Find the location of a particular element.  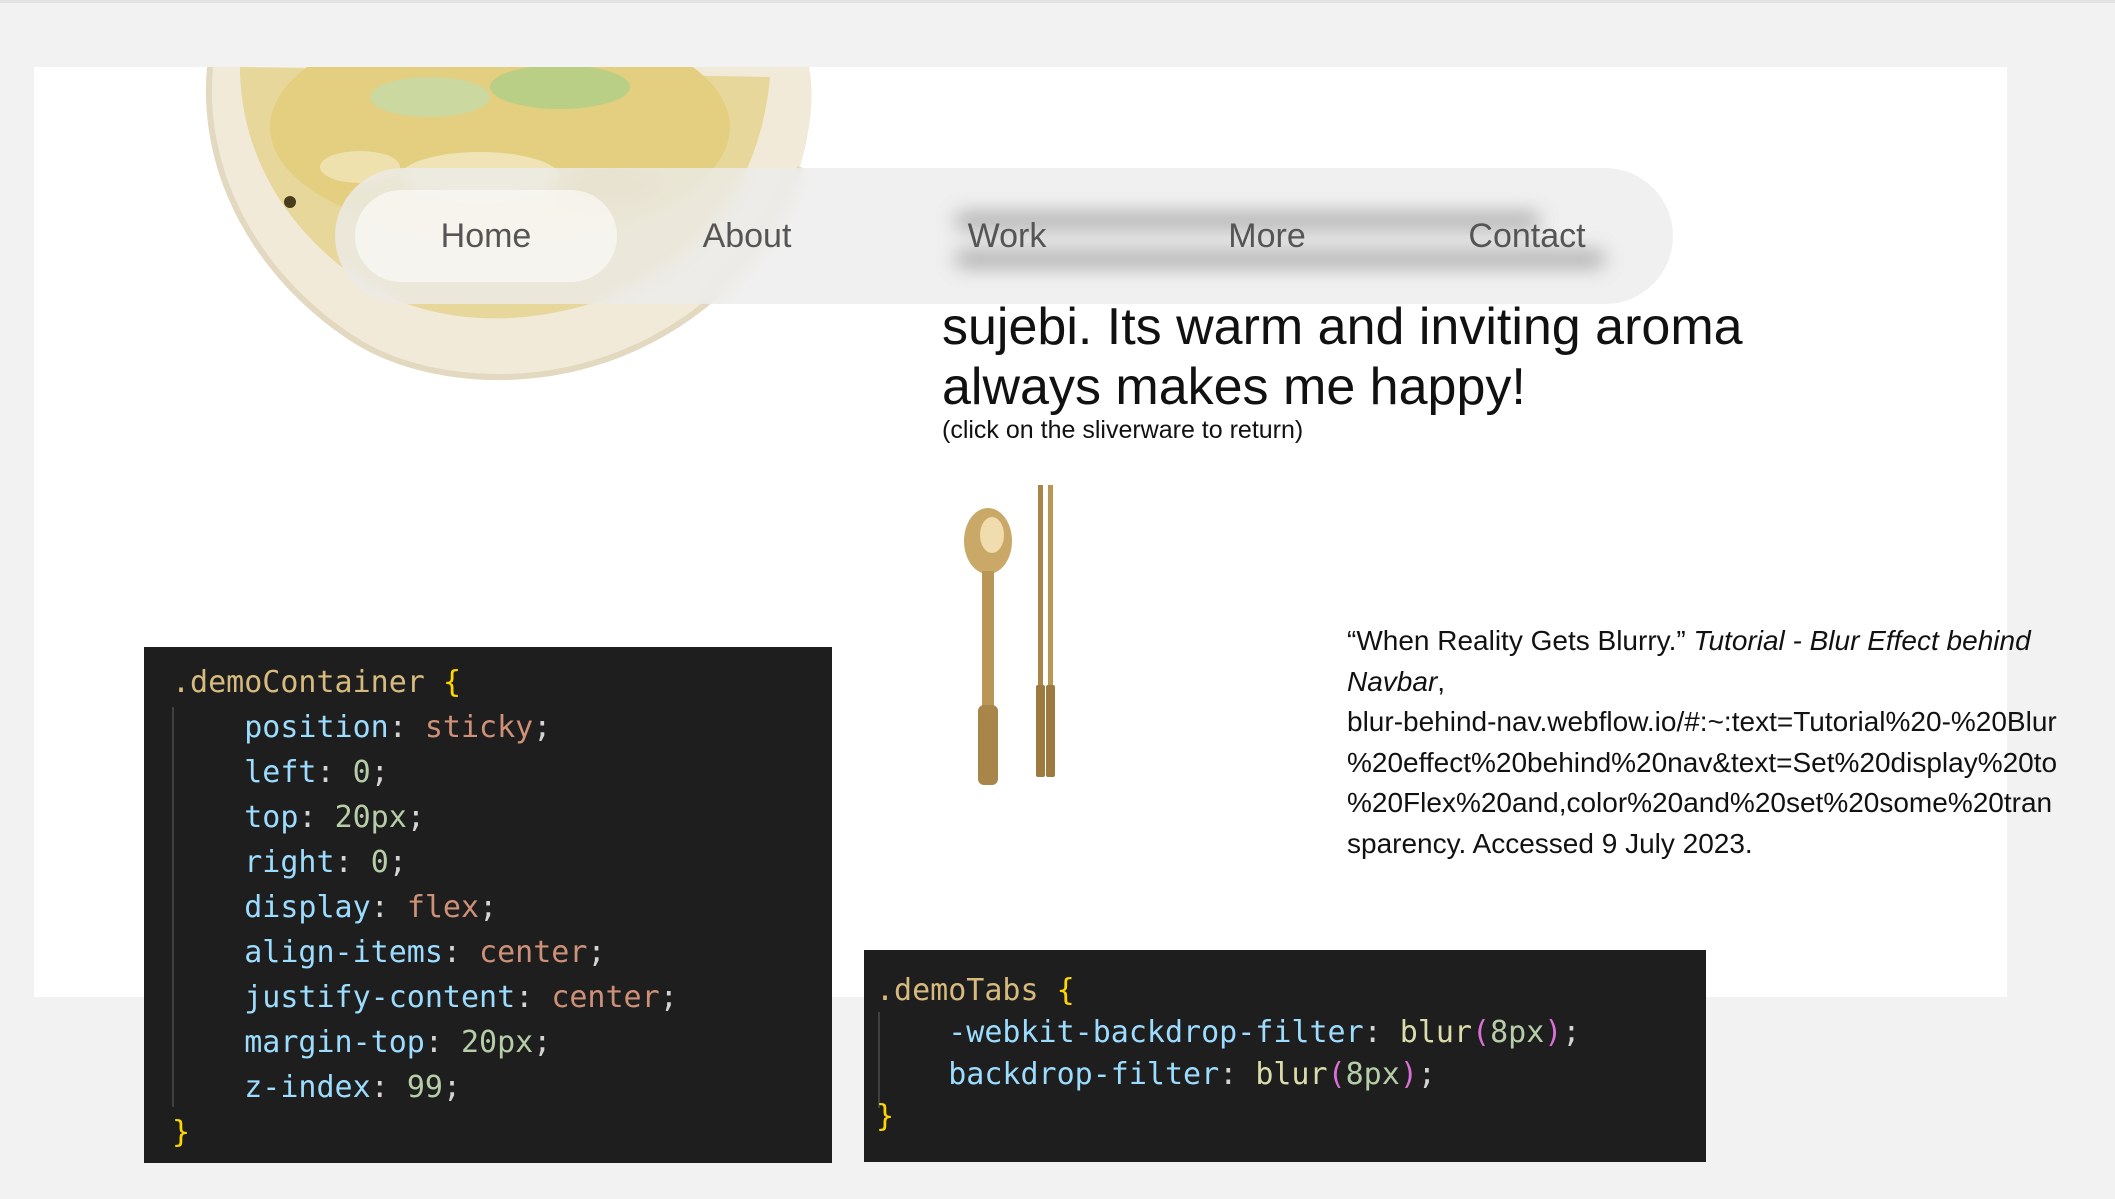

code-line: z-index: 99; is located at coordinates (352, 1087).